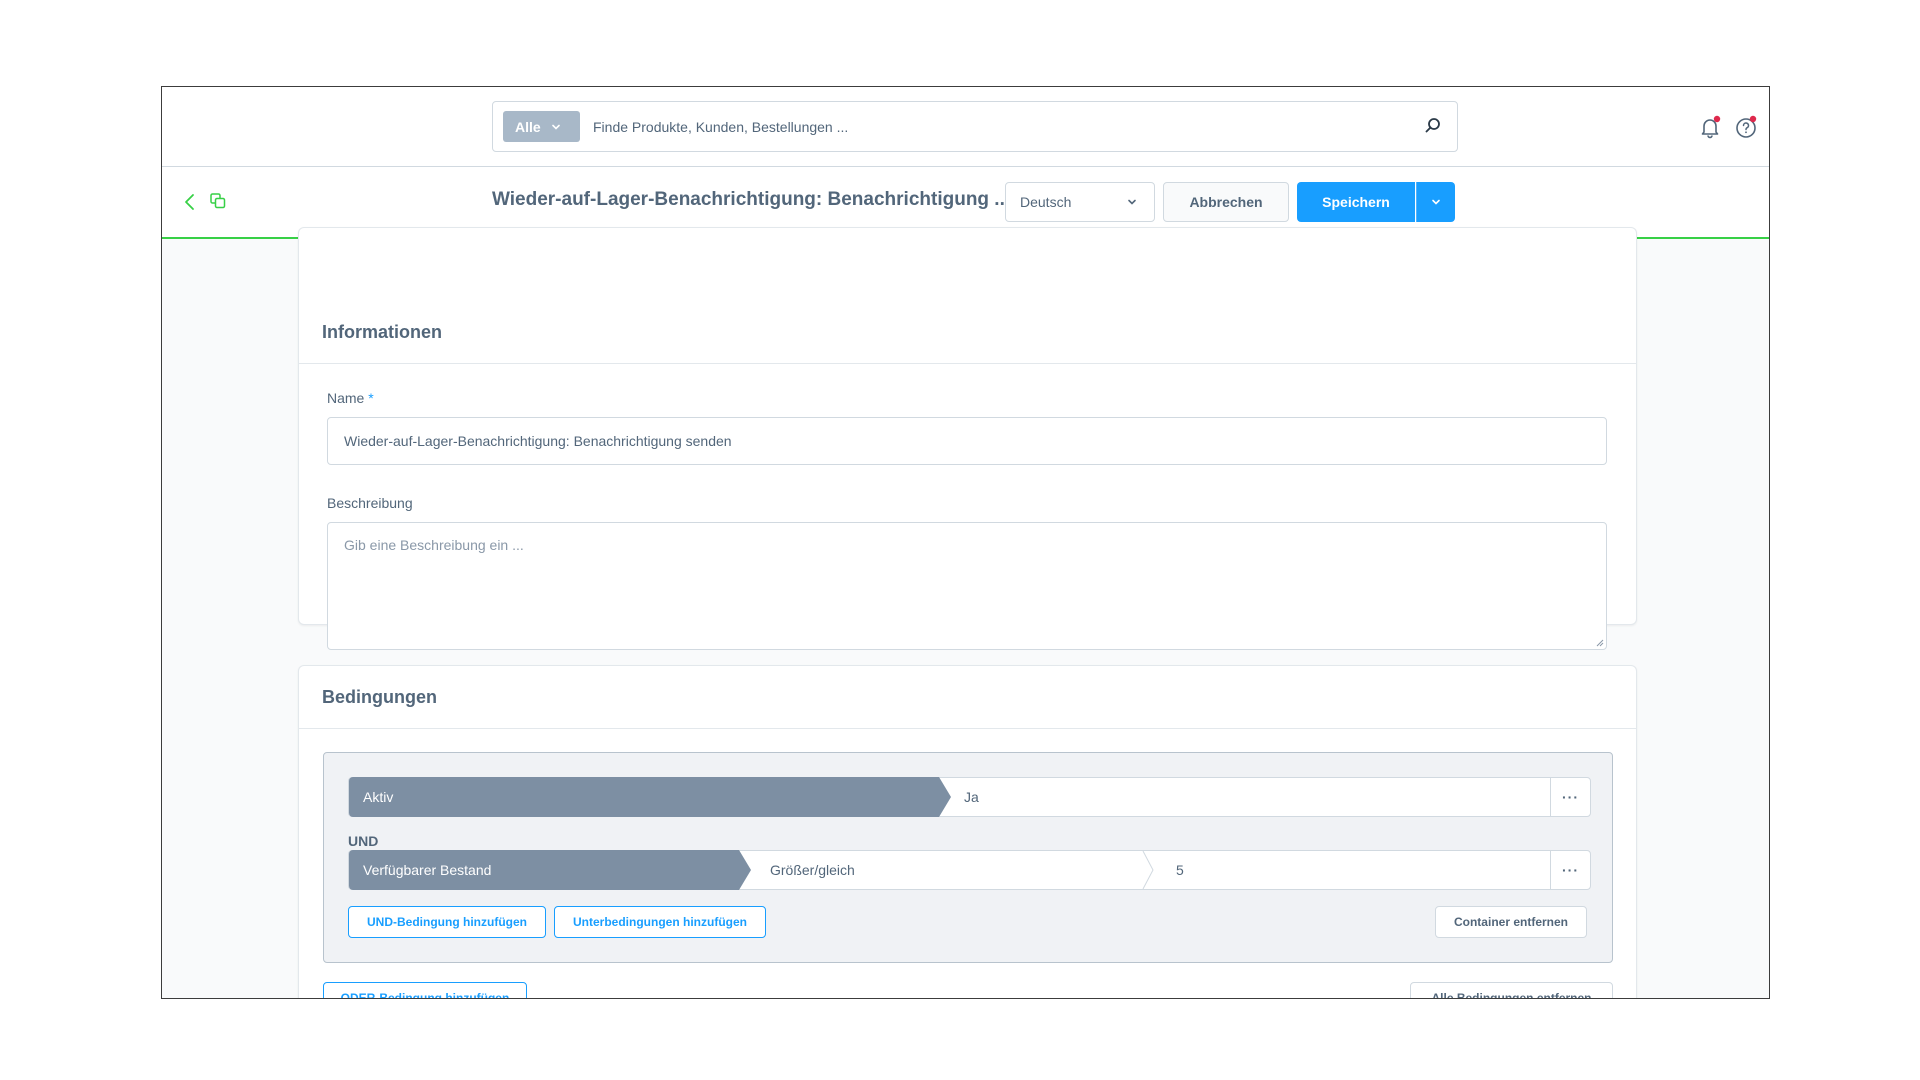  I want to click on conditions-card-title: Bedingungen, so click(379, 697).